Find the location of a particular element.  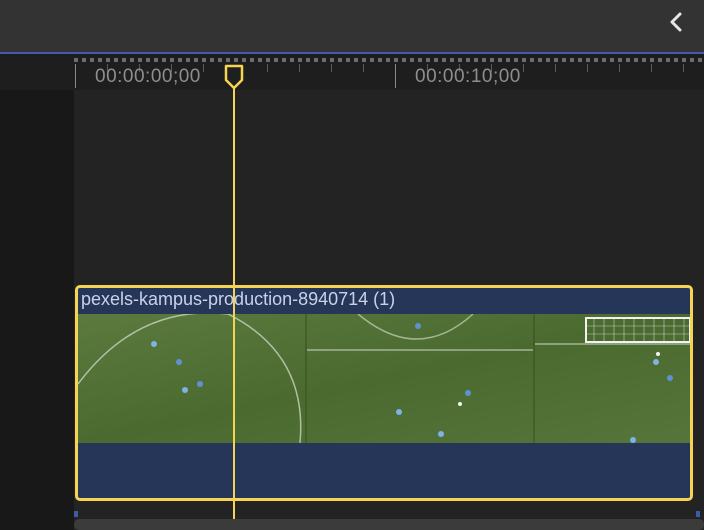

timeline-scrollbar is located at coordinates (389, 524).